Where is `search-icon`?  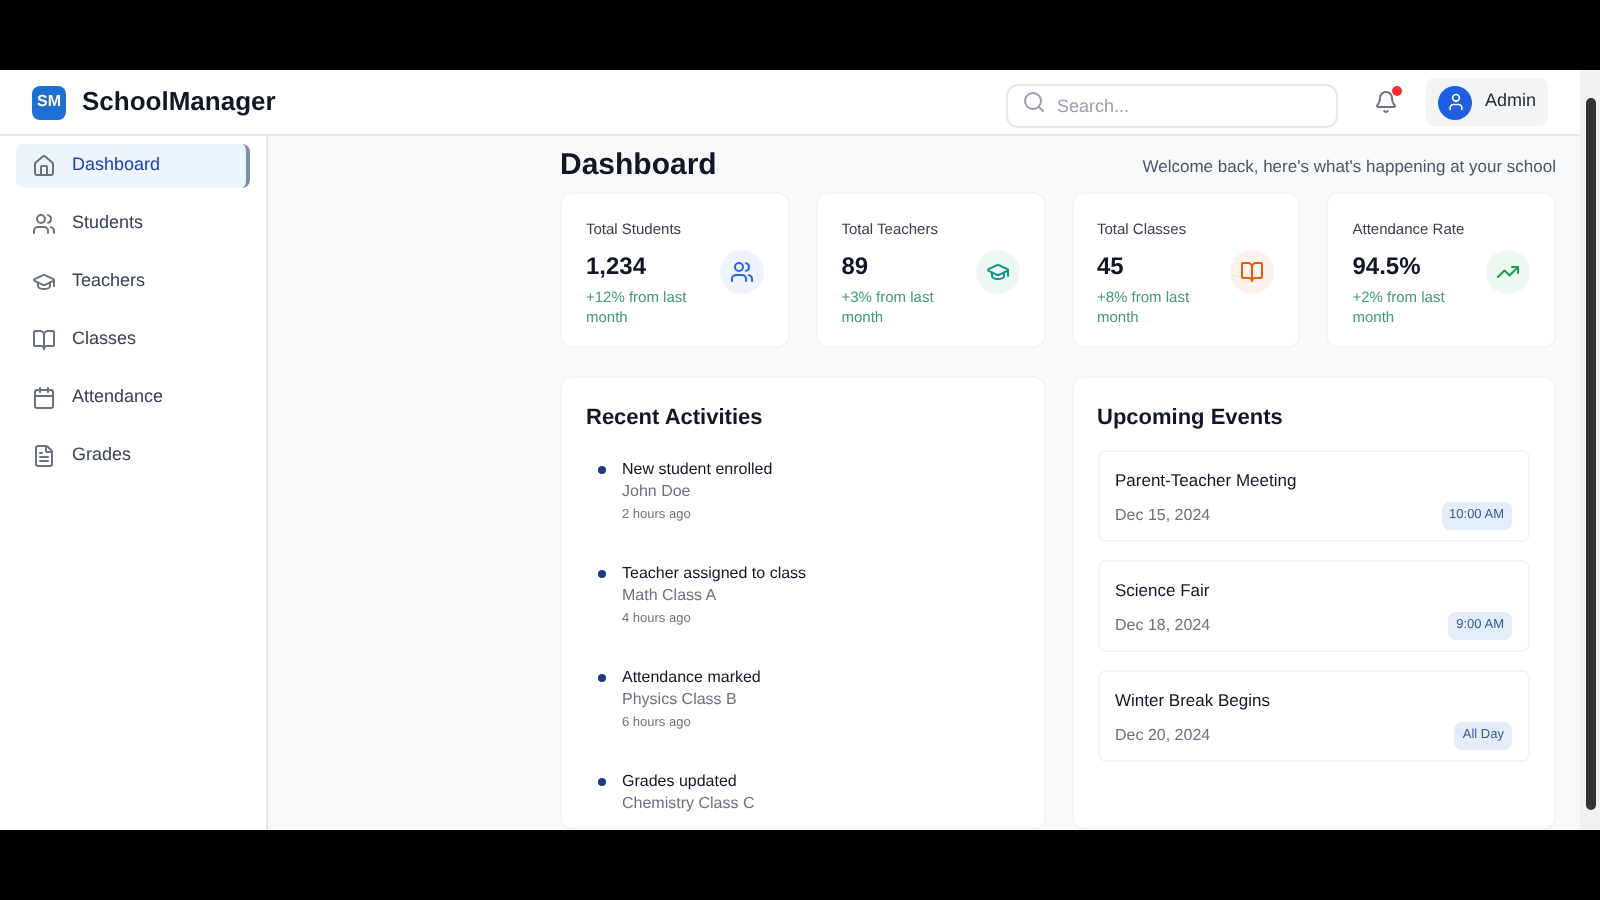 search-icon is located at coordinates (1034, 102).